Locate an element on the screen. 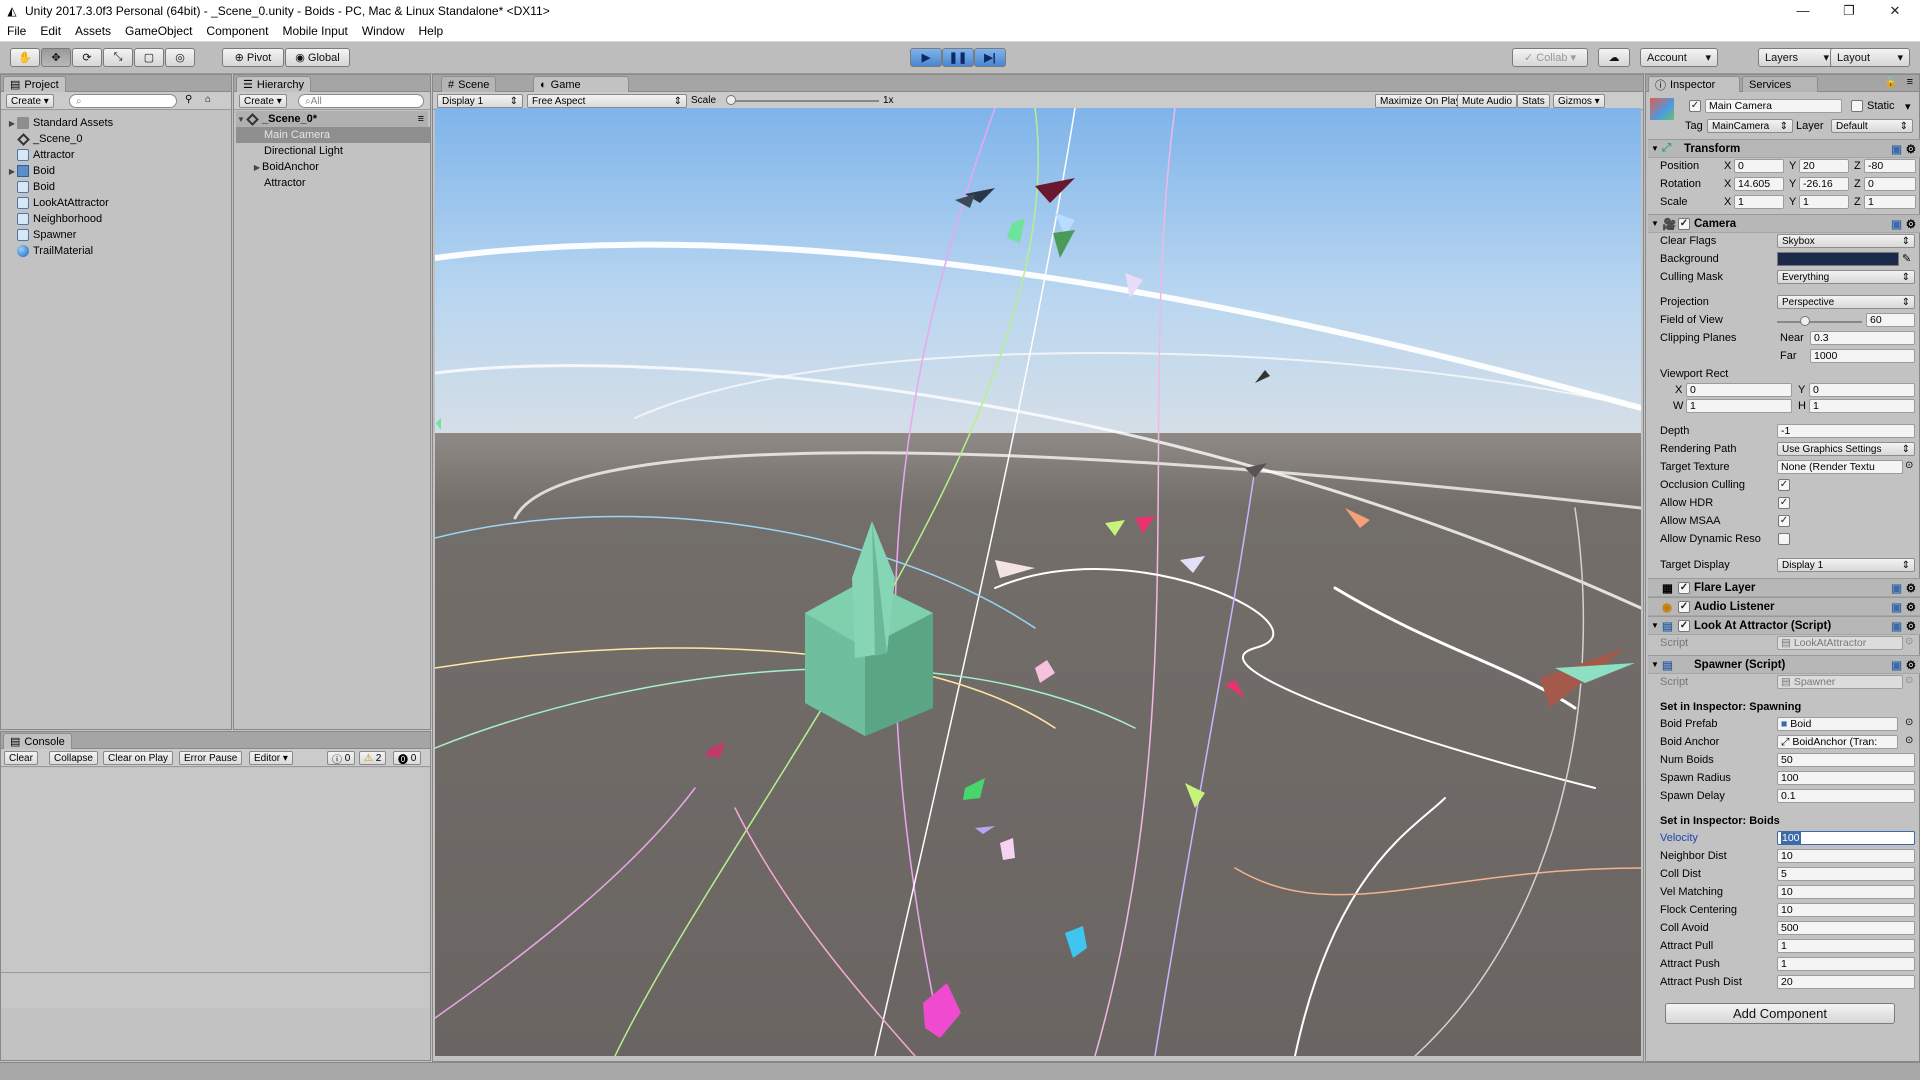  flock-centering-field: 10 is located at coordinates (1846, 910).